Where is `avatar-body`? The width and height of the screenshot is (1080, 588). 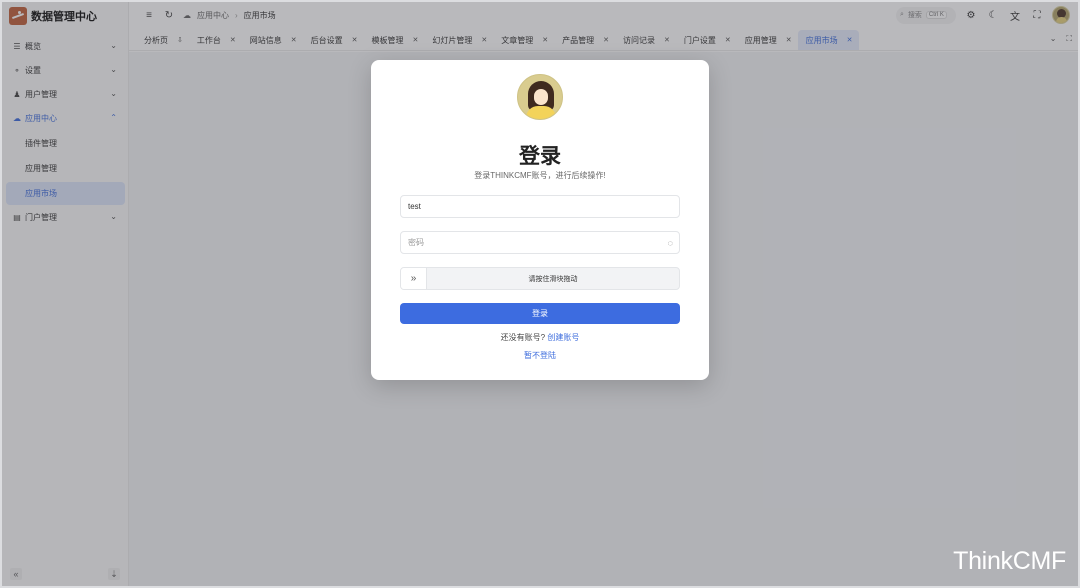 avatar-body is located at coordinates (541, 112).